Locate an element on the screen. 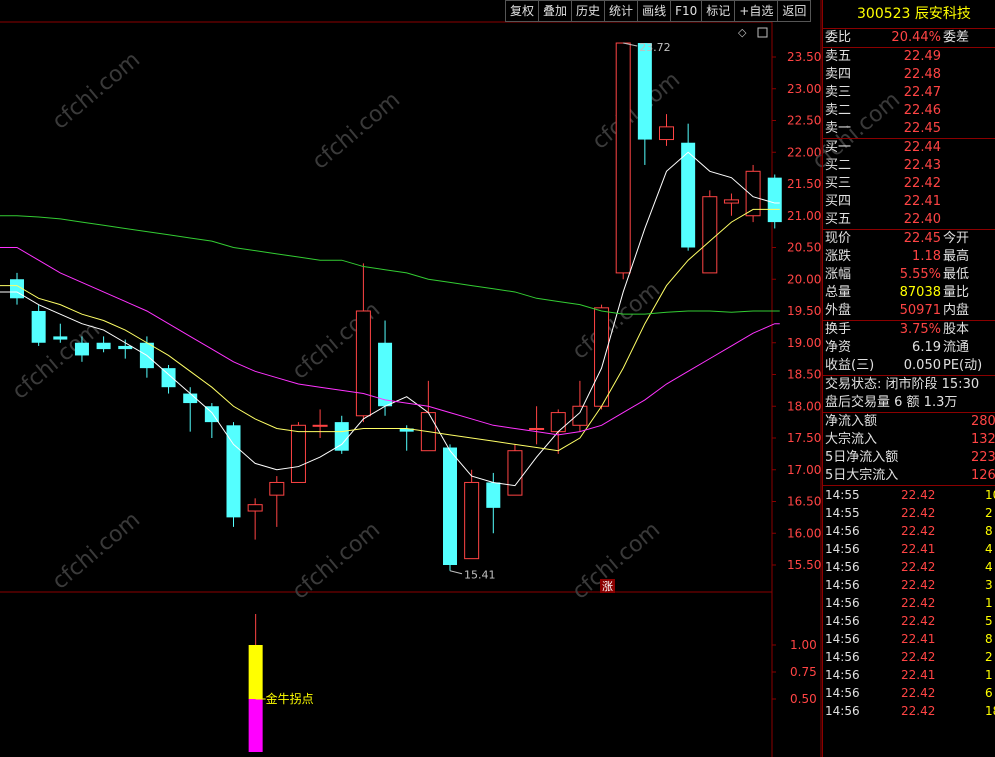 This screenshot has height=757, width=995. tick-row: 14:56 22.42 2 is located at coordinates (909, 657).